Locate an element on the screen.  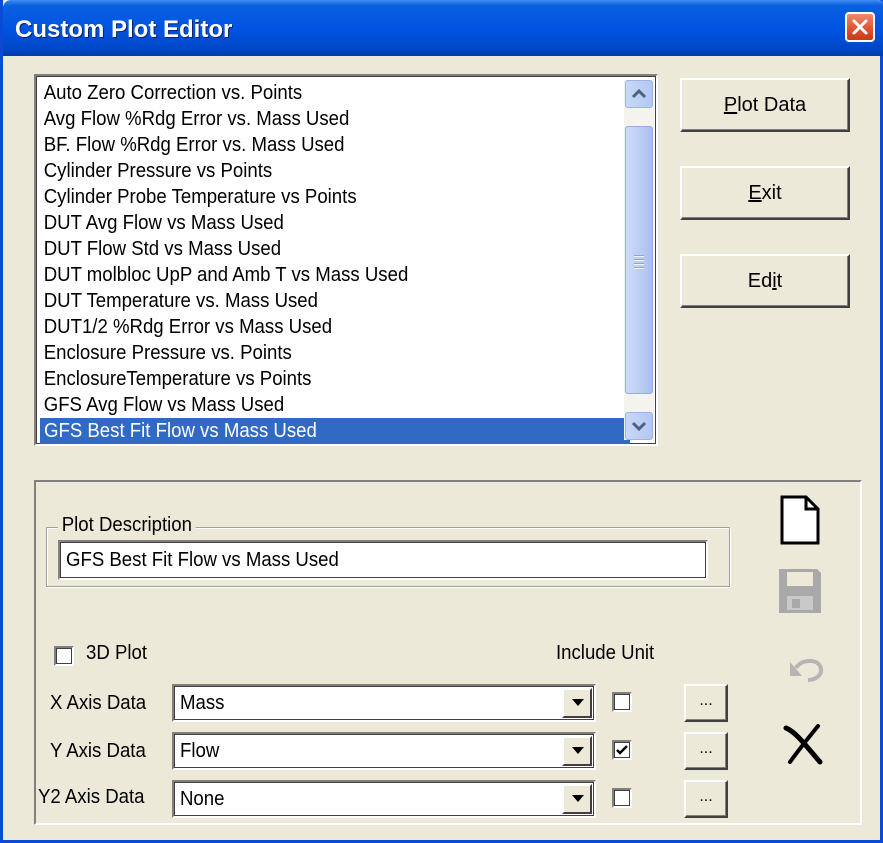
y-axis-include-unit-checkbox is located at coordinates (622, 750).